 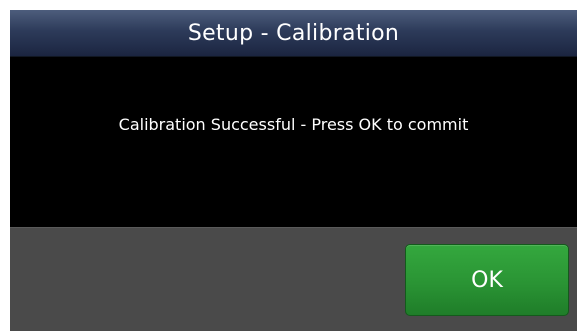 I want to click on dialog-title: Setup - Calibration, so click(x=293, y=33).